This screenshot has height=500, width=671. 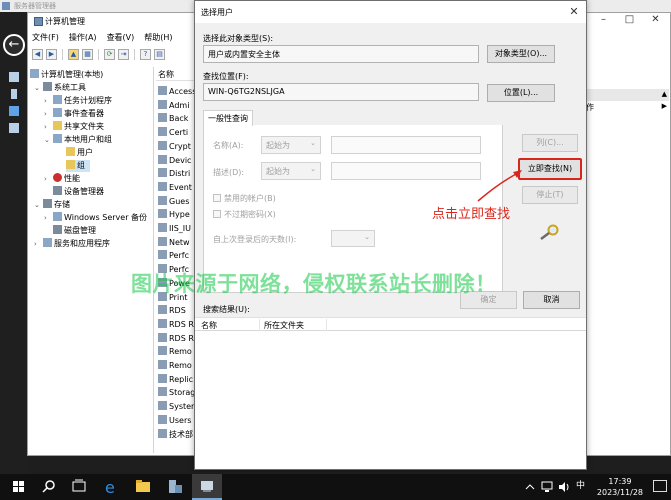 What do you see at coordinates (175, 487) in the screenshot?
I see `server-manager-taskbar-icon` at bounding box center [175, 487].